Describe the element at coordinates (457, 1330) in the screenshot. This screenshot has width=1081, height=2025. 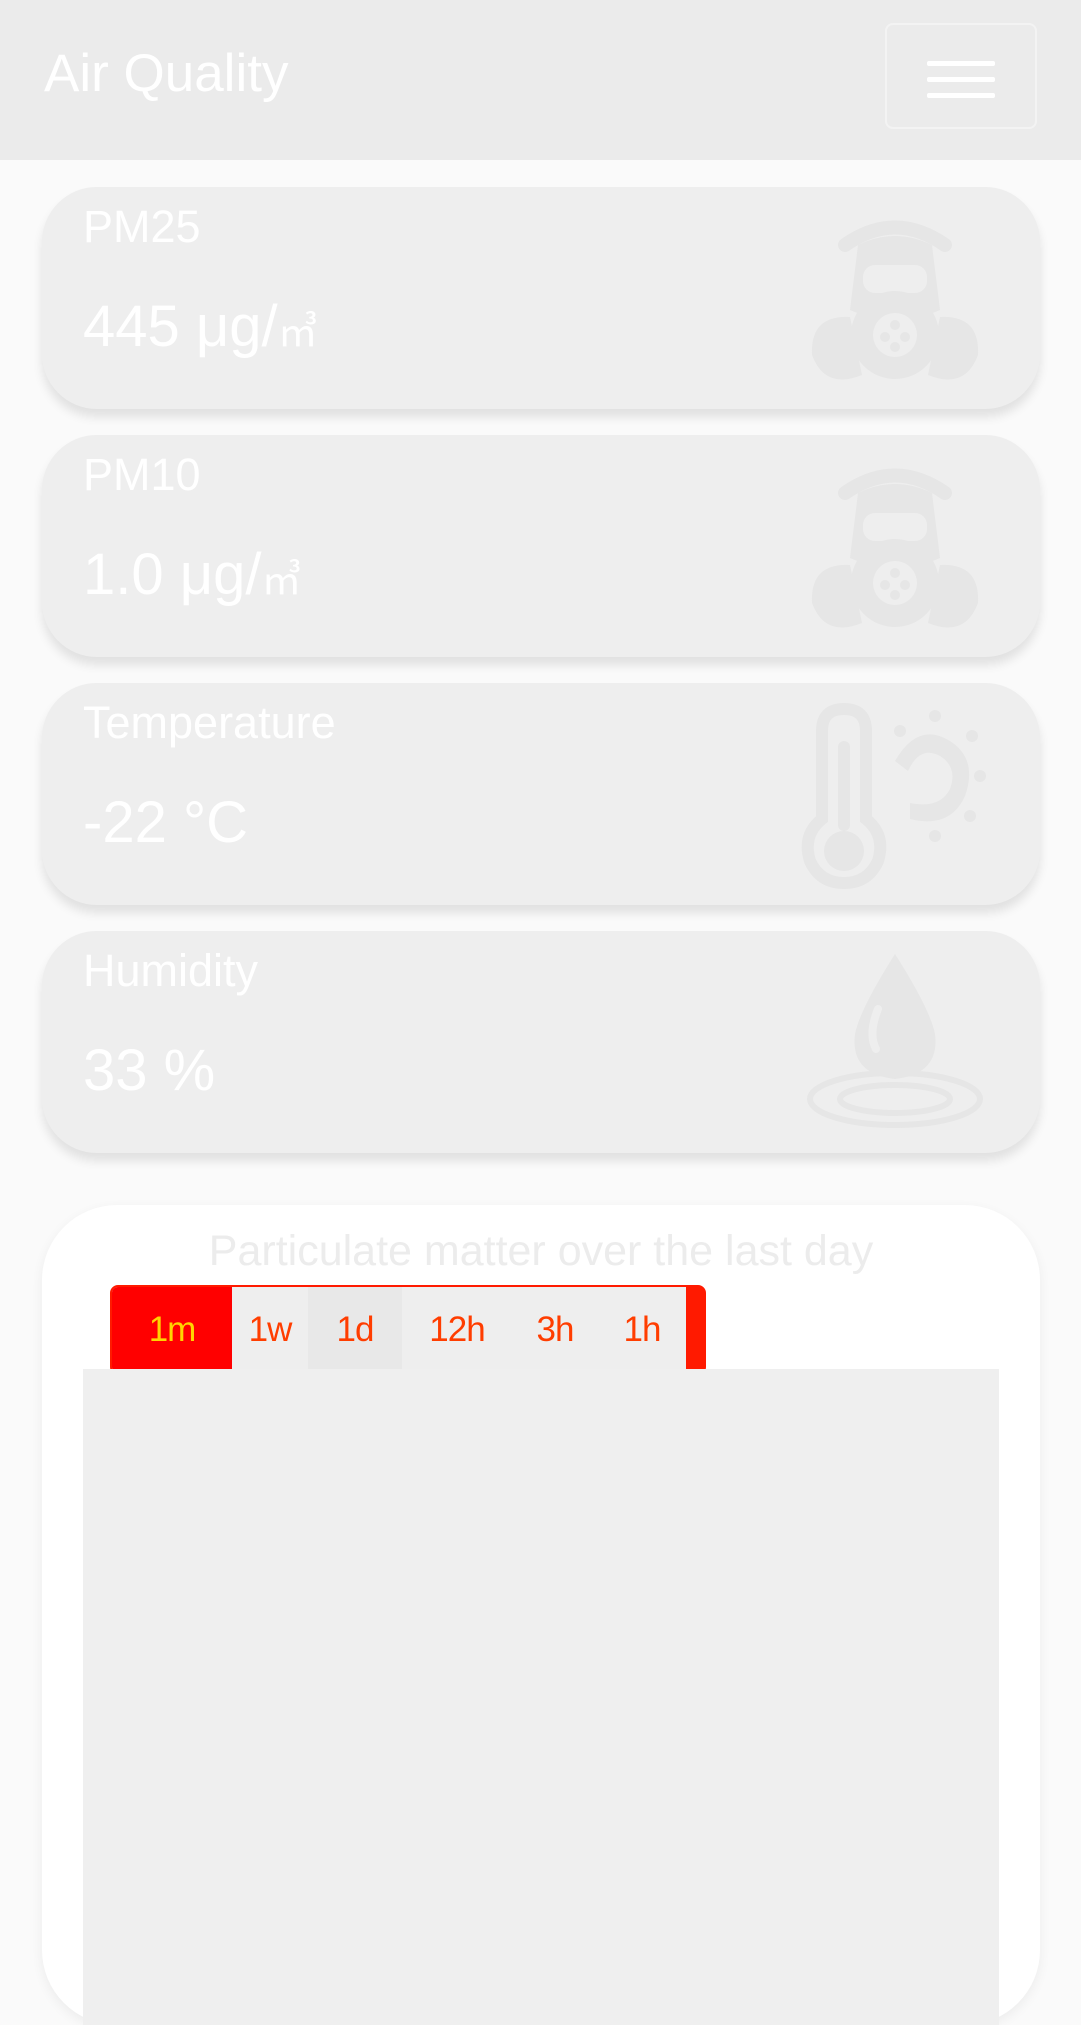
I see `range-button-12h: 12h` at that location.